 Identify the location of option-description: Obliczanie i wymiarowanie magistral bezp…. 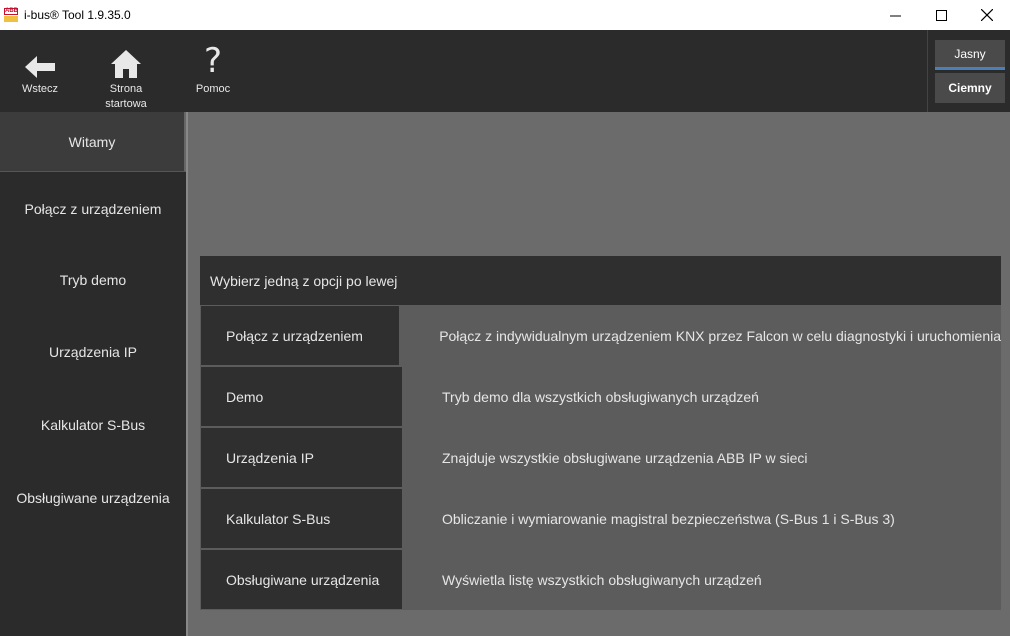
(701, 518).